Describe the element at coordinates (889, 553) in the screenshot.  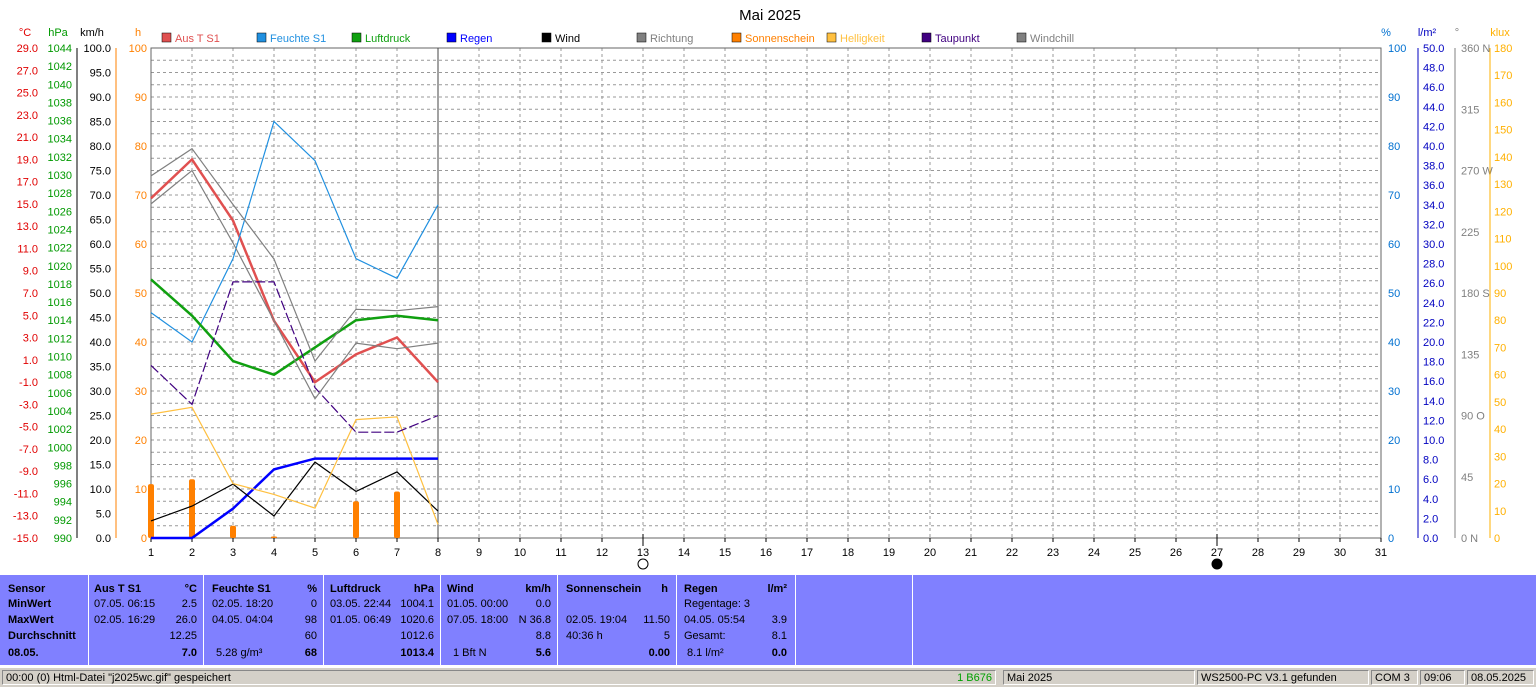
I see `x-tick-label-19: 19` at that location.